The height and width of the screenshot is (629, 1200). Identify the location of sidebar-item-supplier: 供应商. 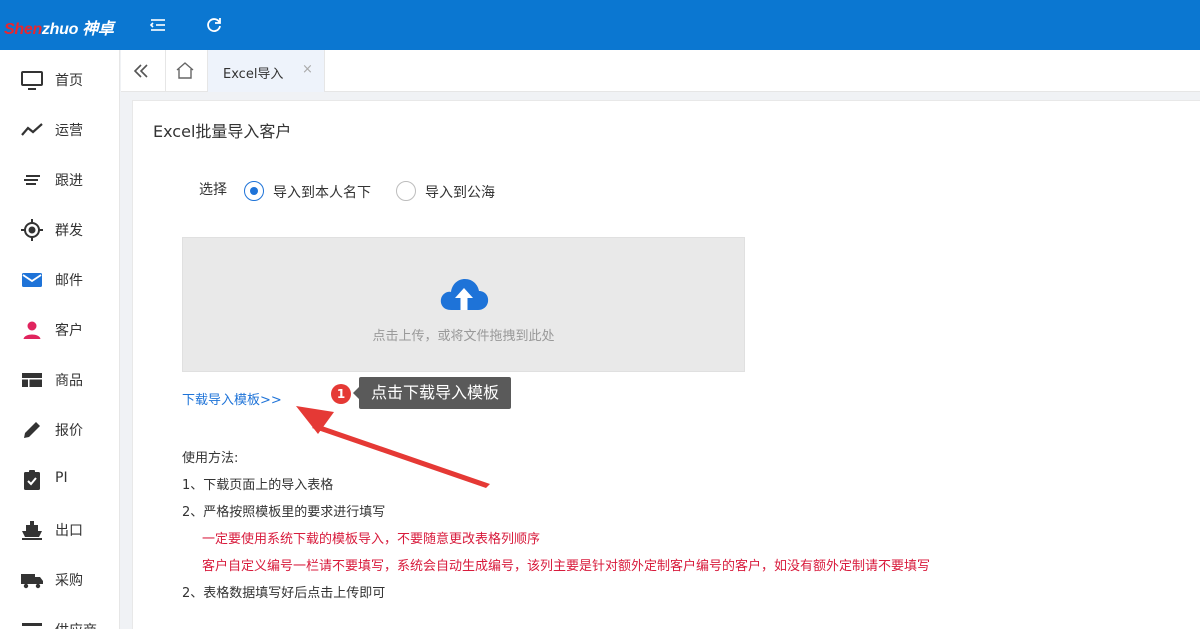
(59, 616).